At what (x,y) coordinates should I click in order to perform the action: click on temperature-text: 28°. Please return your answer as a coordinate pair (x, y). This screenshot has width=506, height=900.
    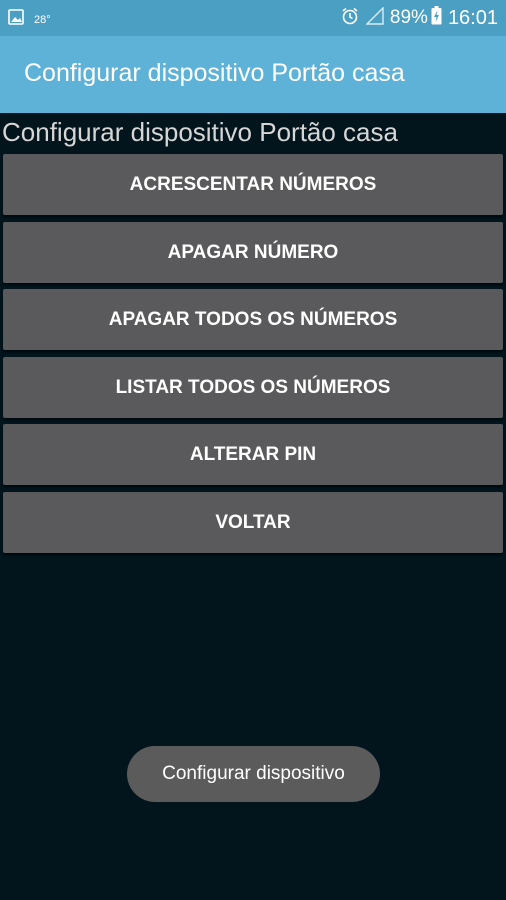
    Looking at the image, I should click on (42, 19).